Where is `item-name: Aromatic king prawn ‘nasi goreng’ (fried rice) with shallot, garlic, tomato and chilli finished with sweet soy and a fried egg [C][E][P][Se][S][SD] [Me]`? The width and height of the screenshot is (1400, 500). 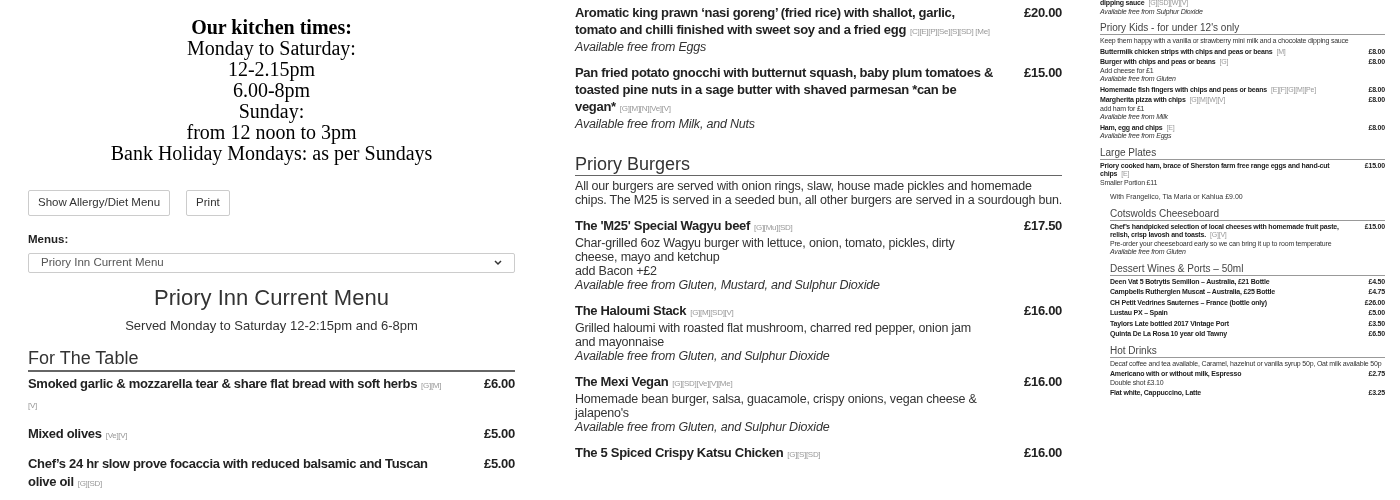 item-name: Aromatic king prawn ‘nasi goreng’ (fried rice) with shallot, garlic, tomato and chilli finished with sweet soy and a fried egg [C][E][P][Se][S][SD] [Me] is located at coordinates (783, 21).